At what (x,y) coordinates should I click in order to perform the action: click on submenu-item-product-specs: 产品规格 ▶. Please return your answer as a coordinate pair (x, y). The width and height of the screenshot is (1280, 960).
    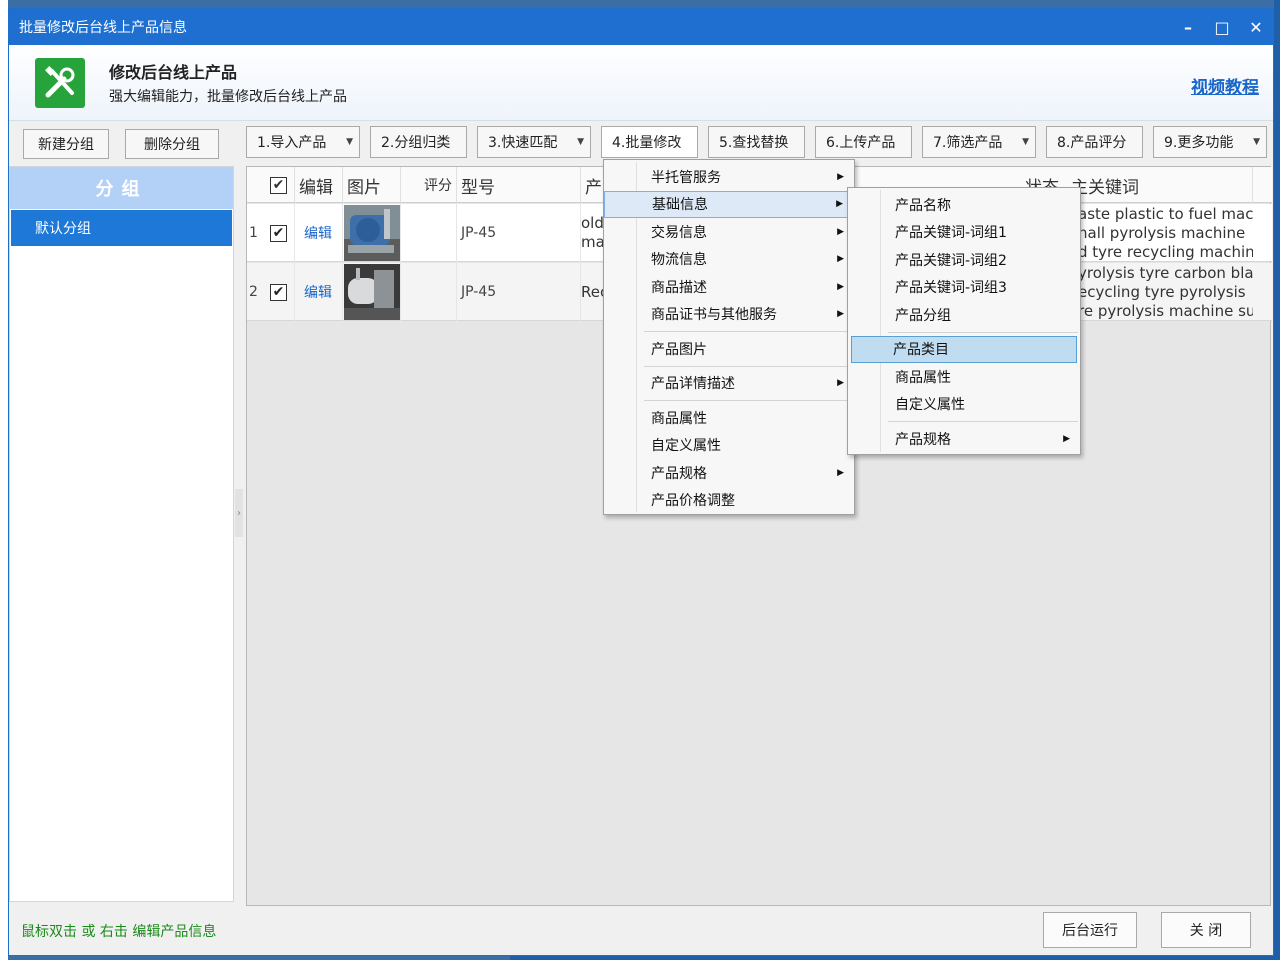
    Looking at the image, I should click on (964, 439).